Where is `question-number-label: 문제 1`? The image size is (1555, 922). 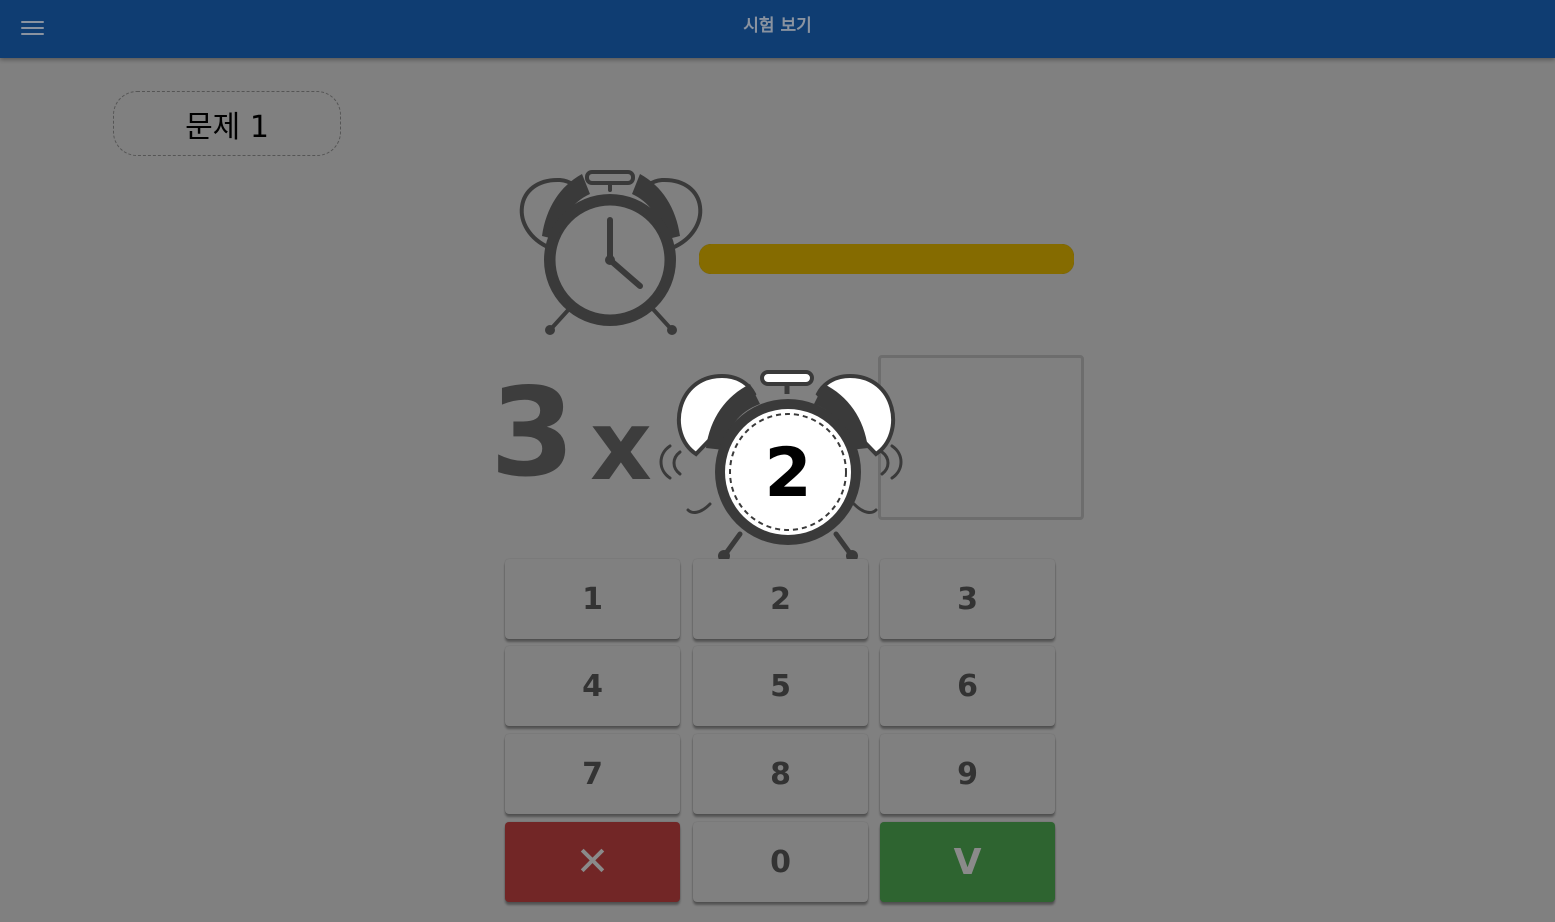
question-number-label: 문제 1 is located at coordinates (227, 123).